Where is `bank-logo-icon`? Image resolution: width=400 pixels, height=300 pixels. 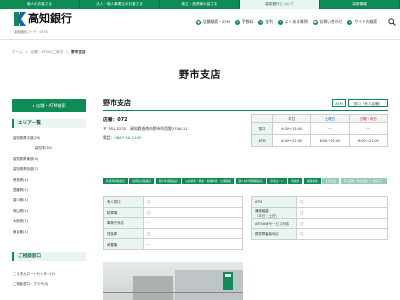 bank-logo-icon is located at coordinates (20, 19).